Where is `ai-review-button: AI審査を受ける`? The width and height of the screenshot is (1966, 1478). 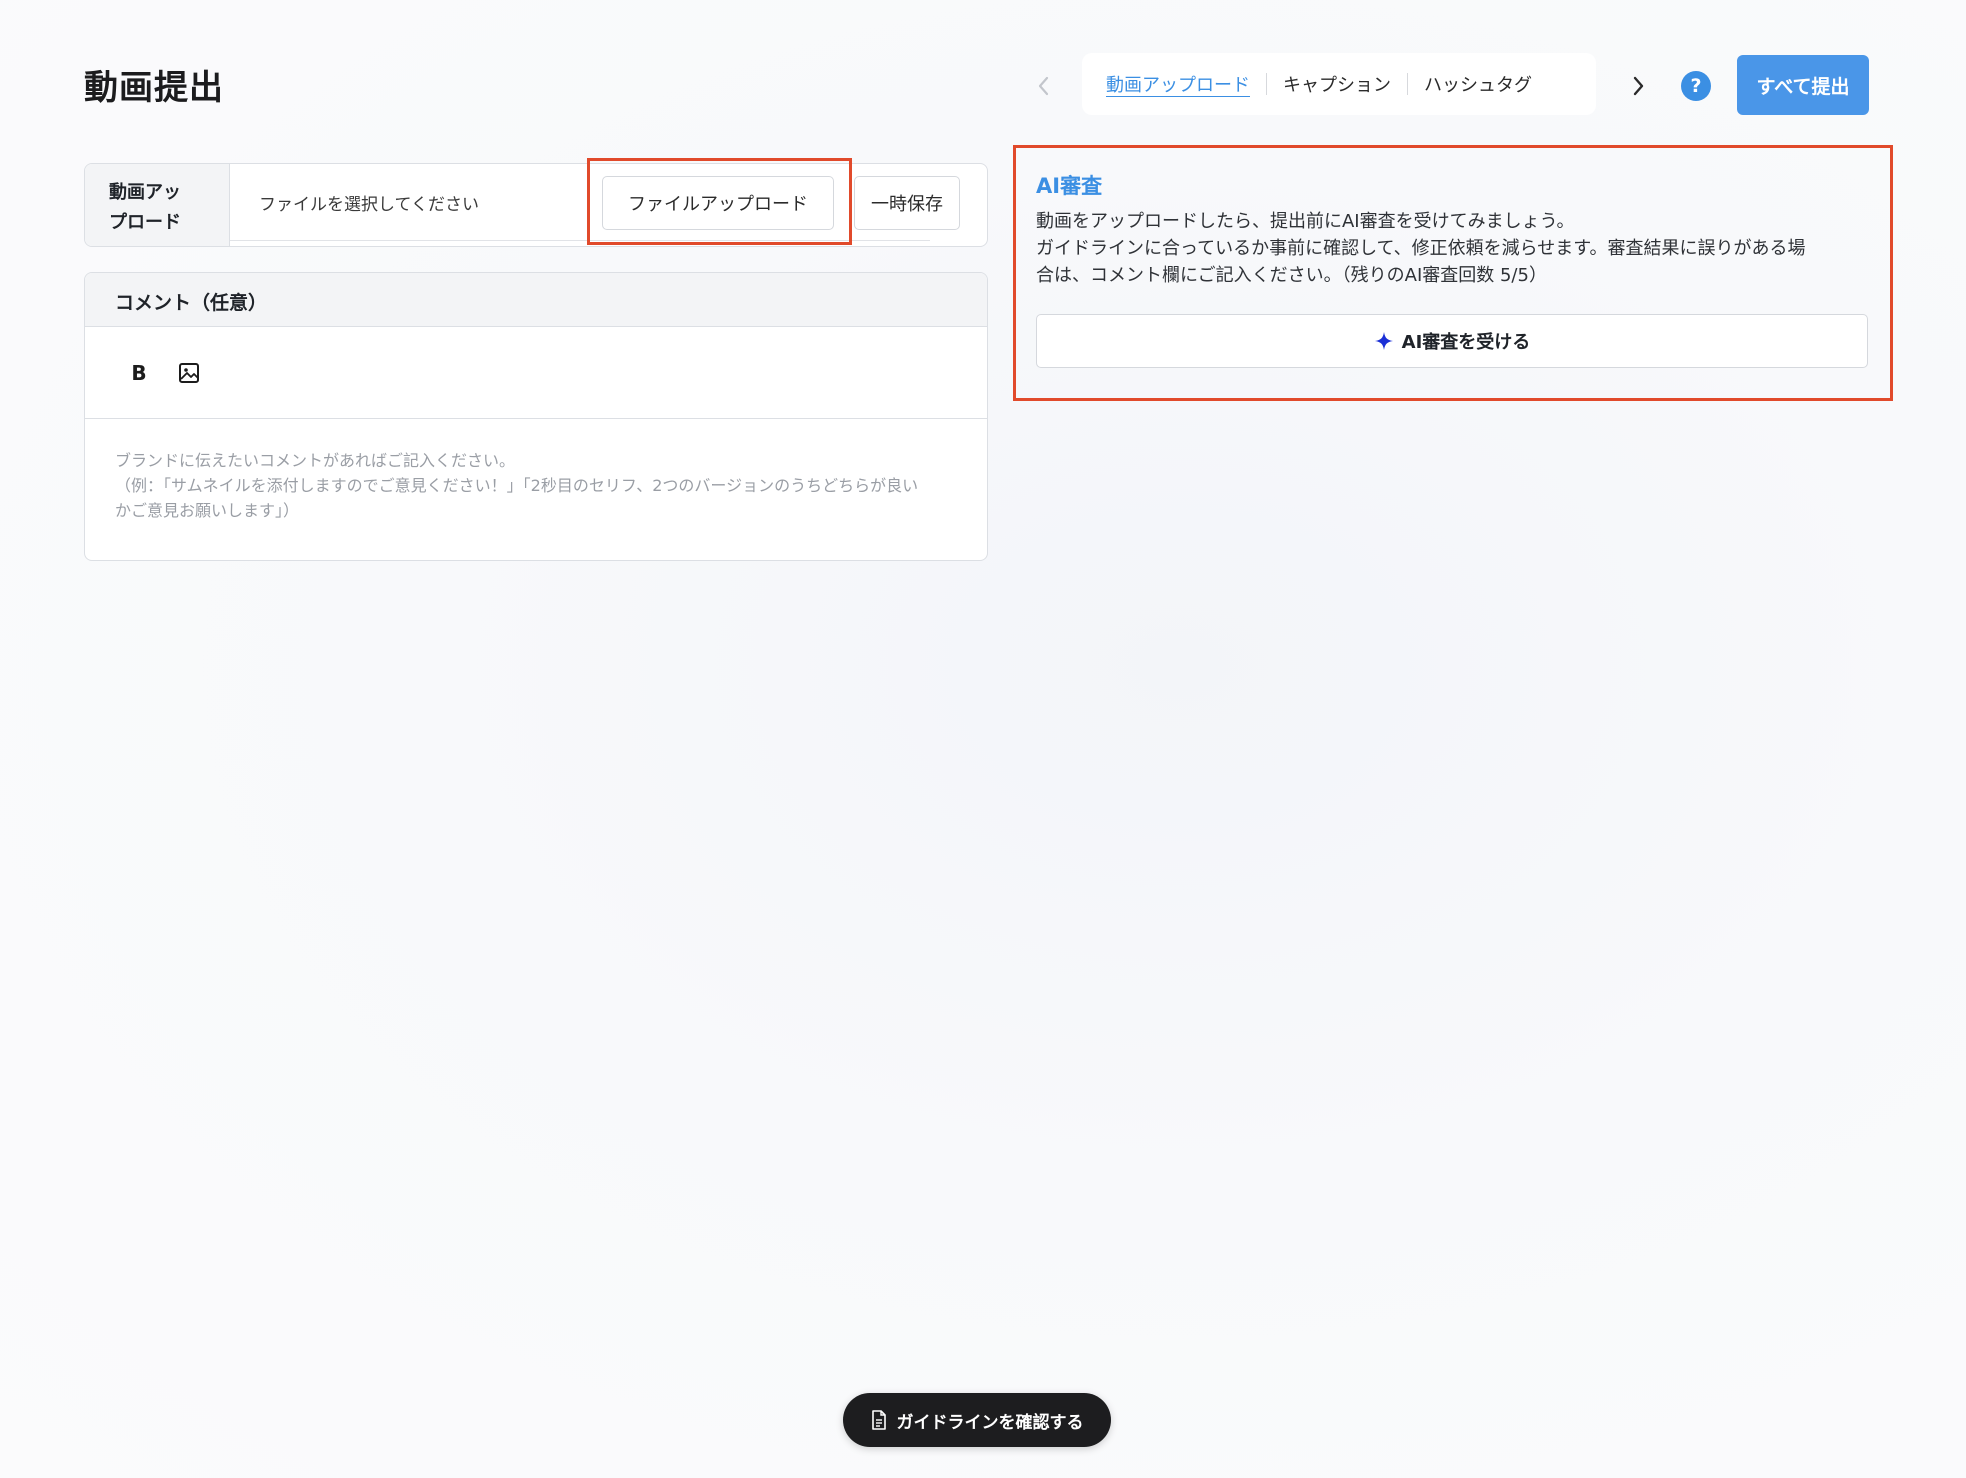 ai-review-button: AI審査を受ける is located at coordinates (1452, 341).